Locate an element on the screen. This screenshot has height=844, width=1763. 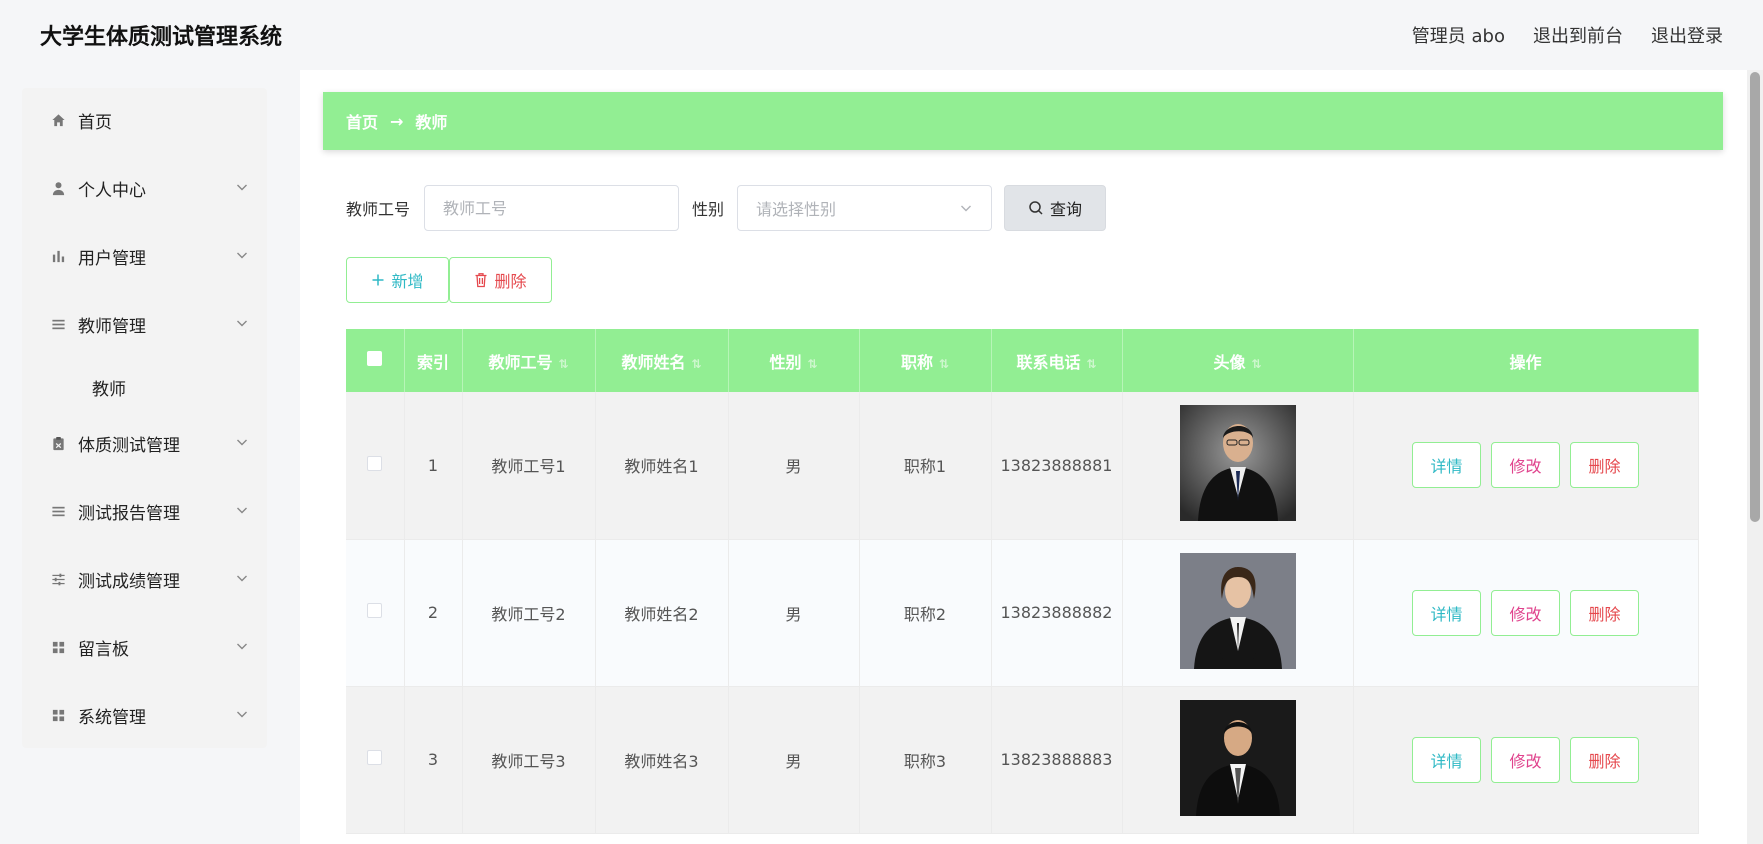
cell-title: 职称2 is located at coordinates (925, 613).